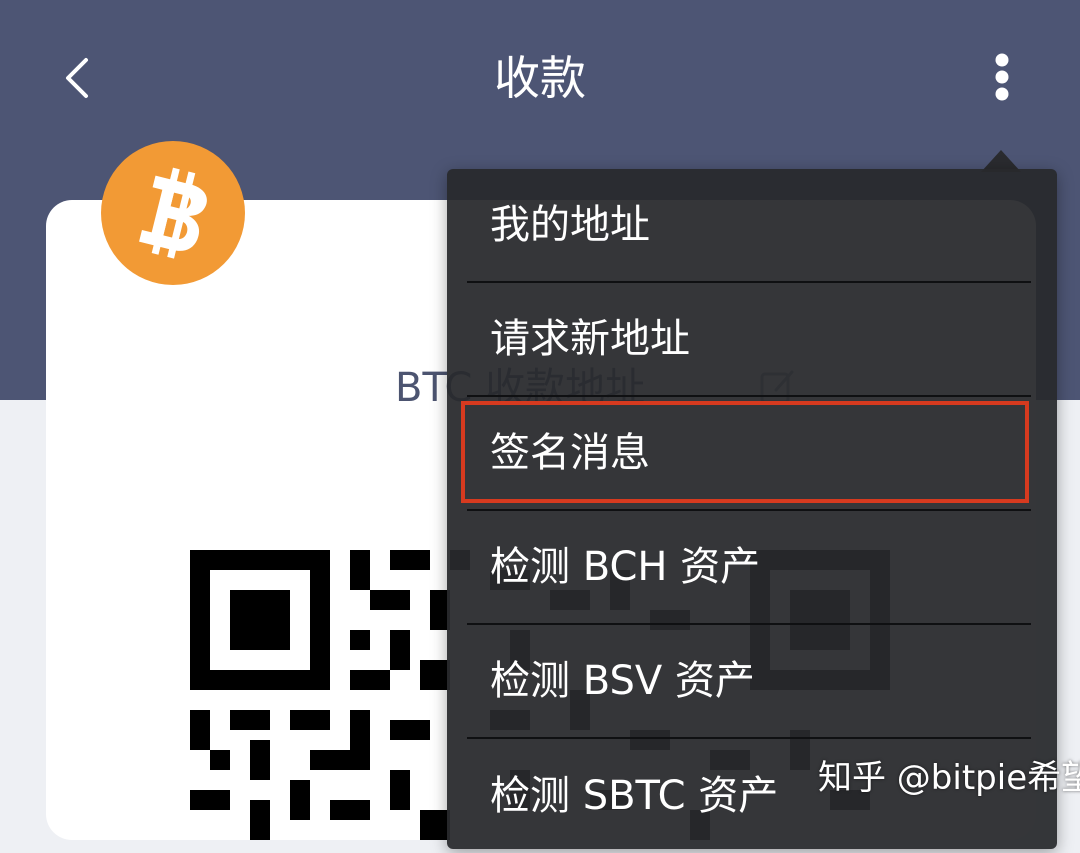  What do you see at coordinates (622, 681) in the screenshot?
I see `menu-item-label: 检测 BSV 资产` at bounding box center [622, 681].